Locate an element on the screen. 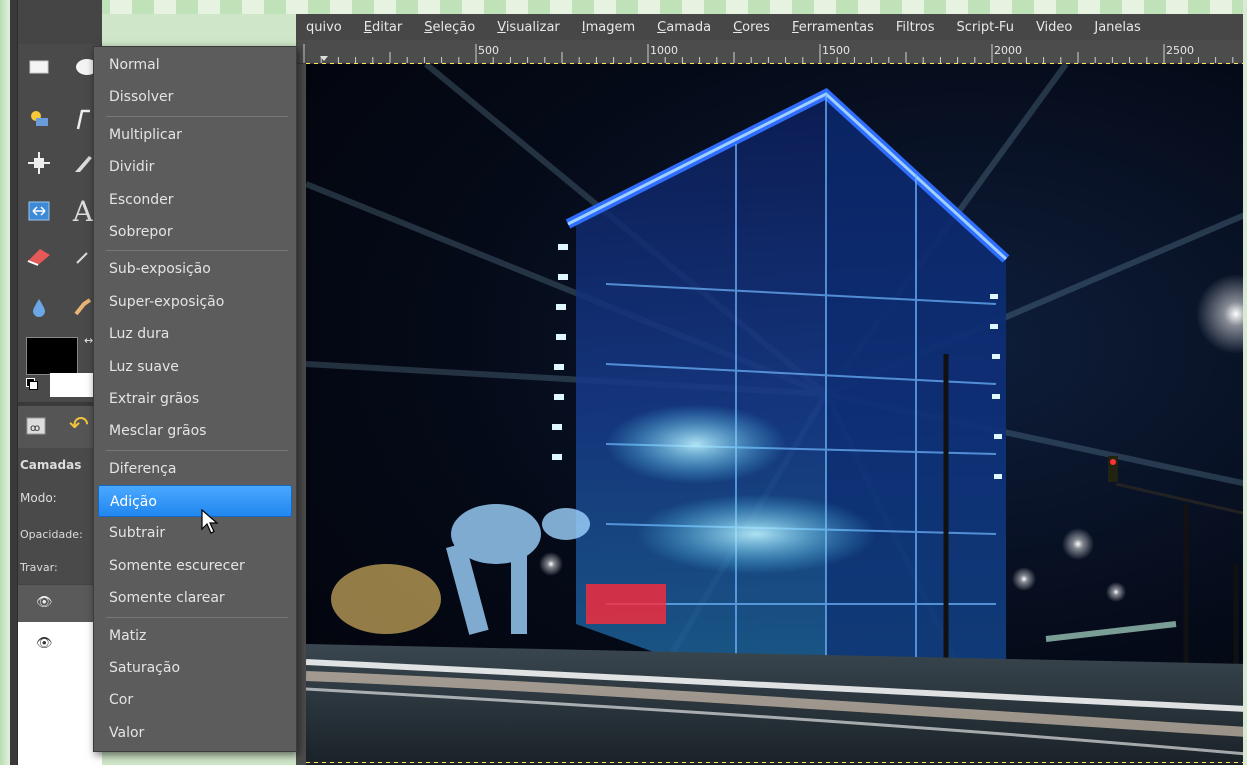 The width and height of the screenshot is (1247, 765). layers-panel-title: Camadas is located at coordinates (51, 465).